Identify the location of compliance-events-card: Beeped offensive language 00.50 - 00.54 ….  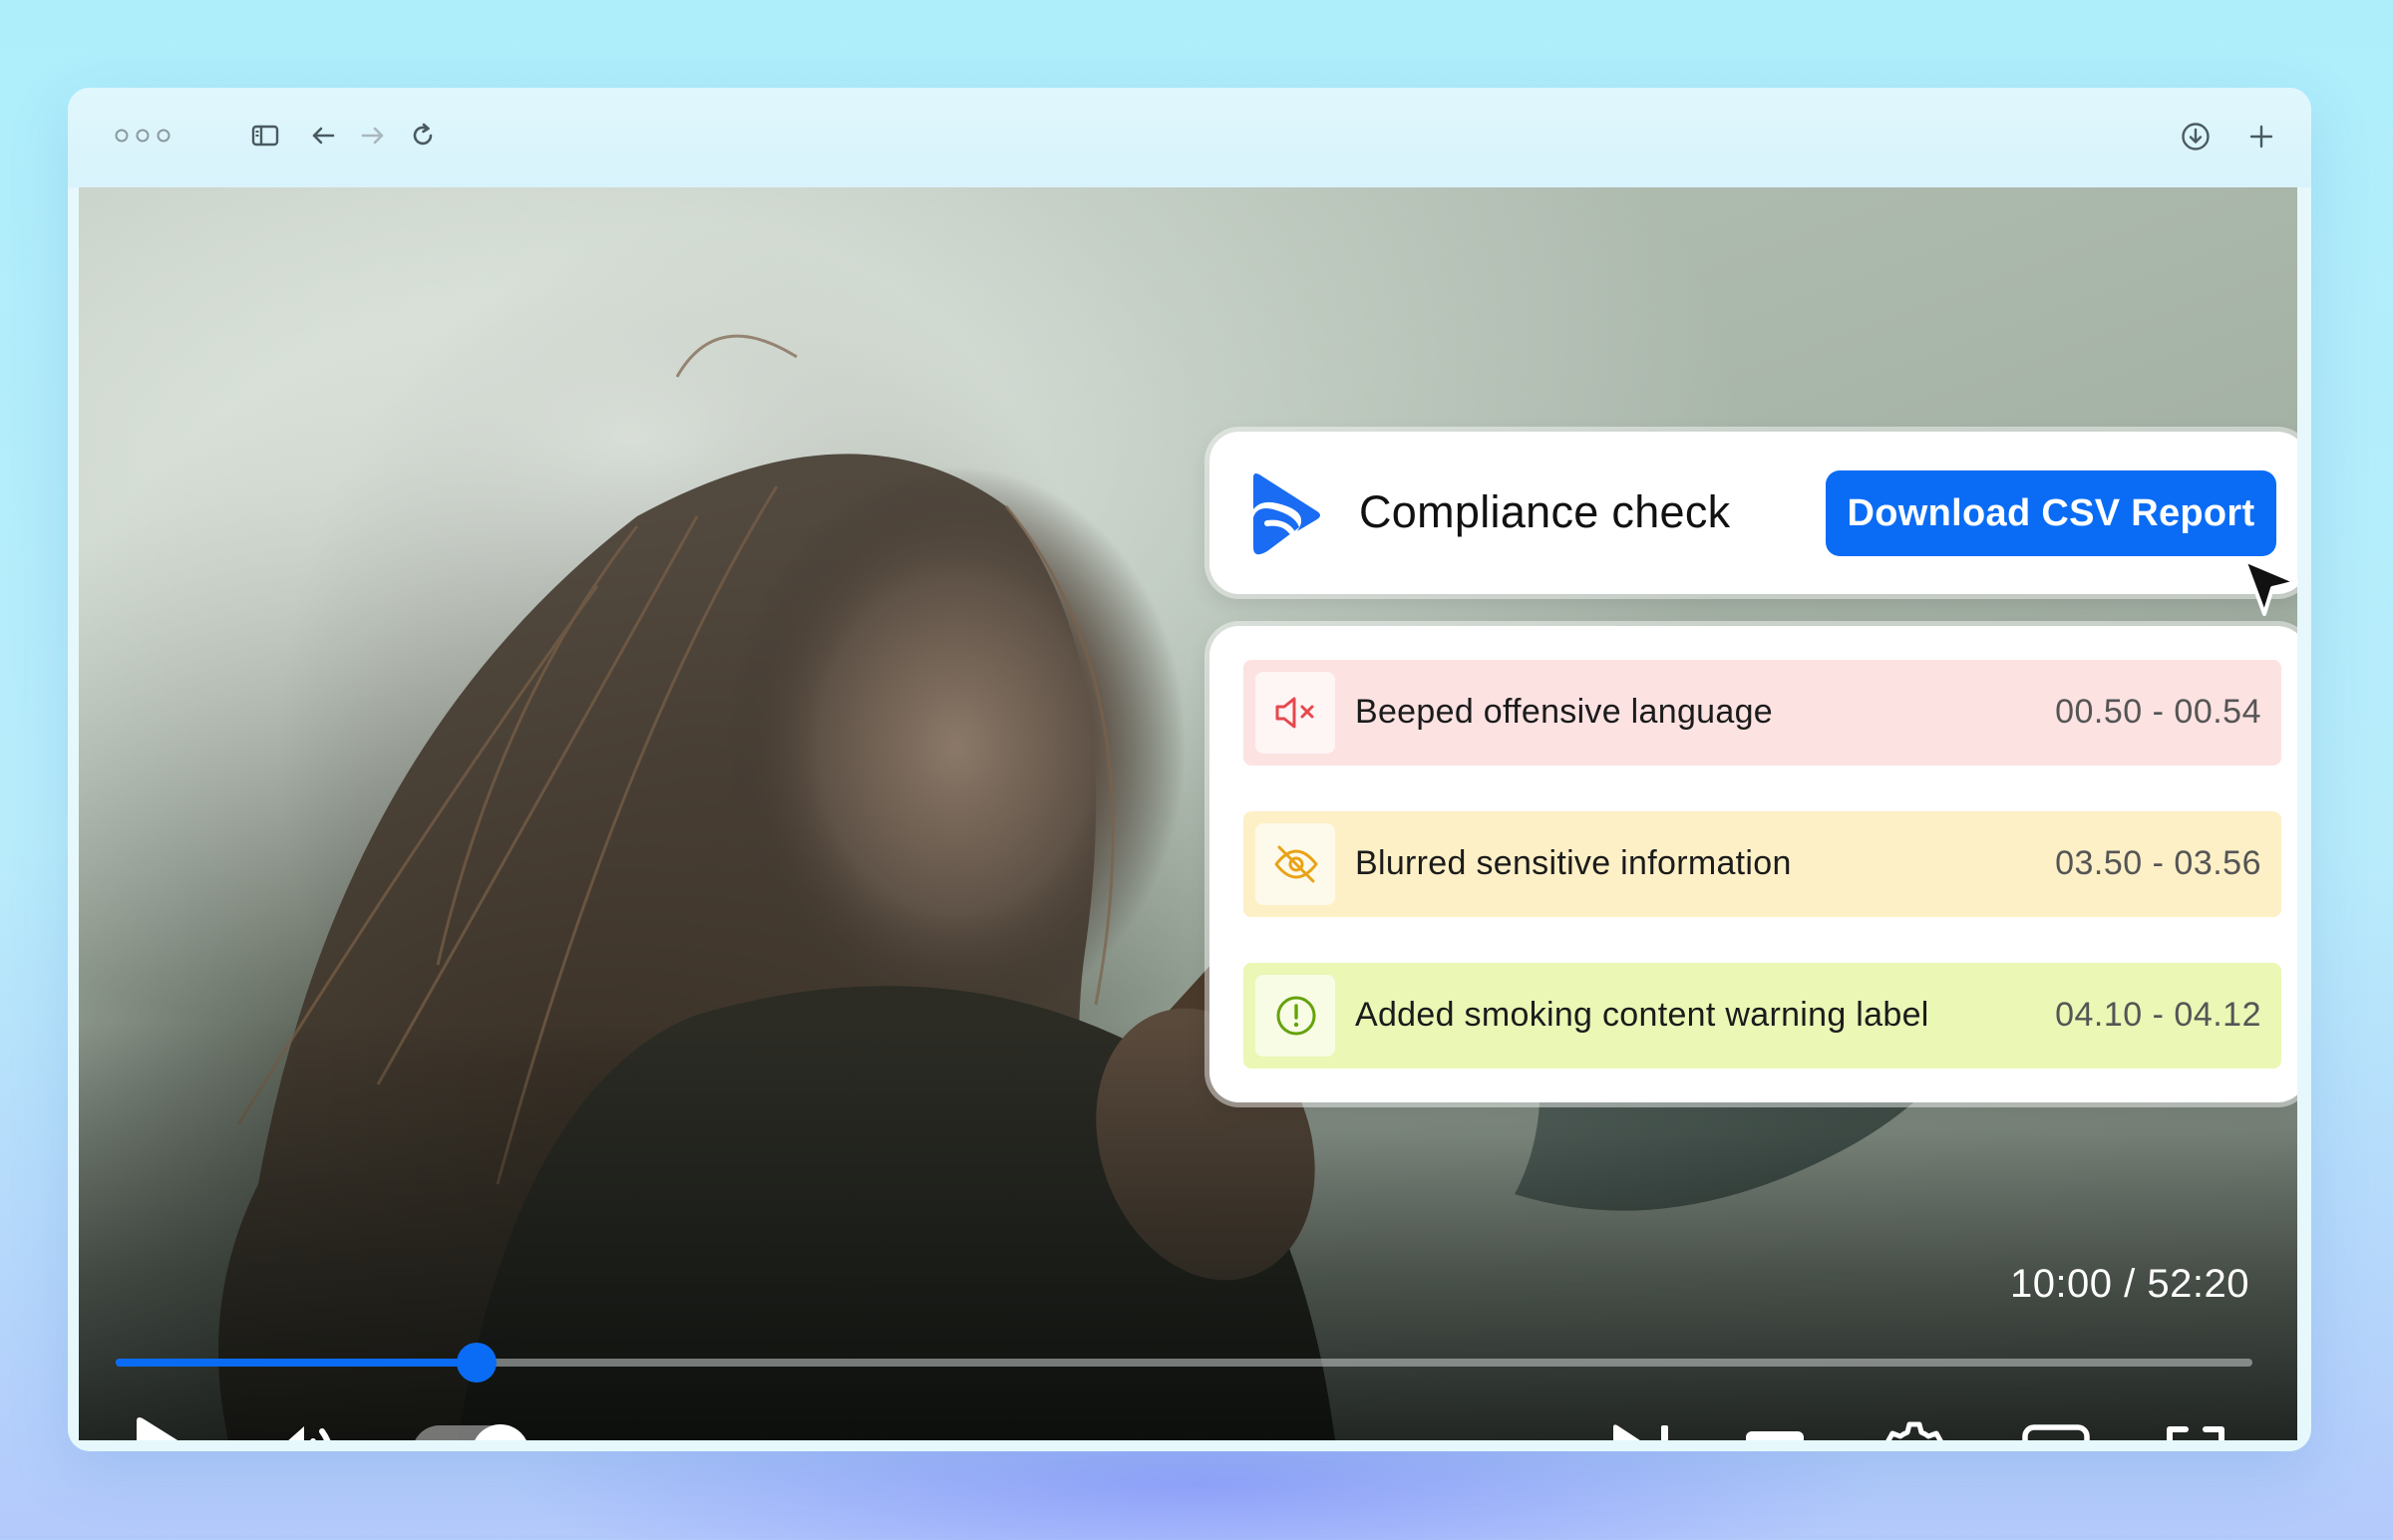
(1753, 864).